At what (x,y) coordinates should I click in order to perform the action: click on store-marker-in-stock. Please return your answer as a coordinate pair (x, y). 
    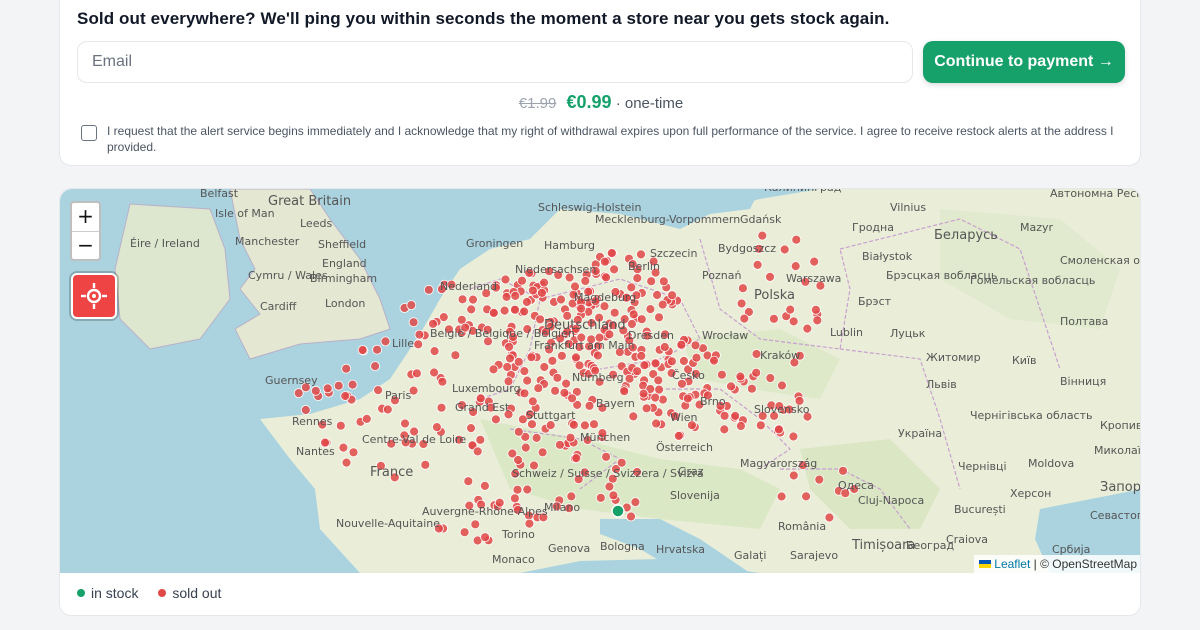
    Looking at the image, I should click on (618, 511).